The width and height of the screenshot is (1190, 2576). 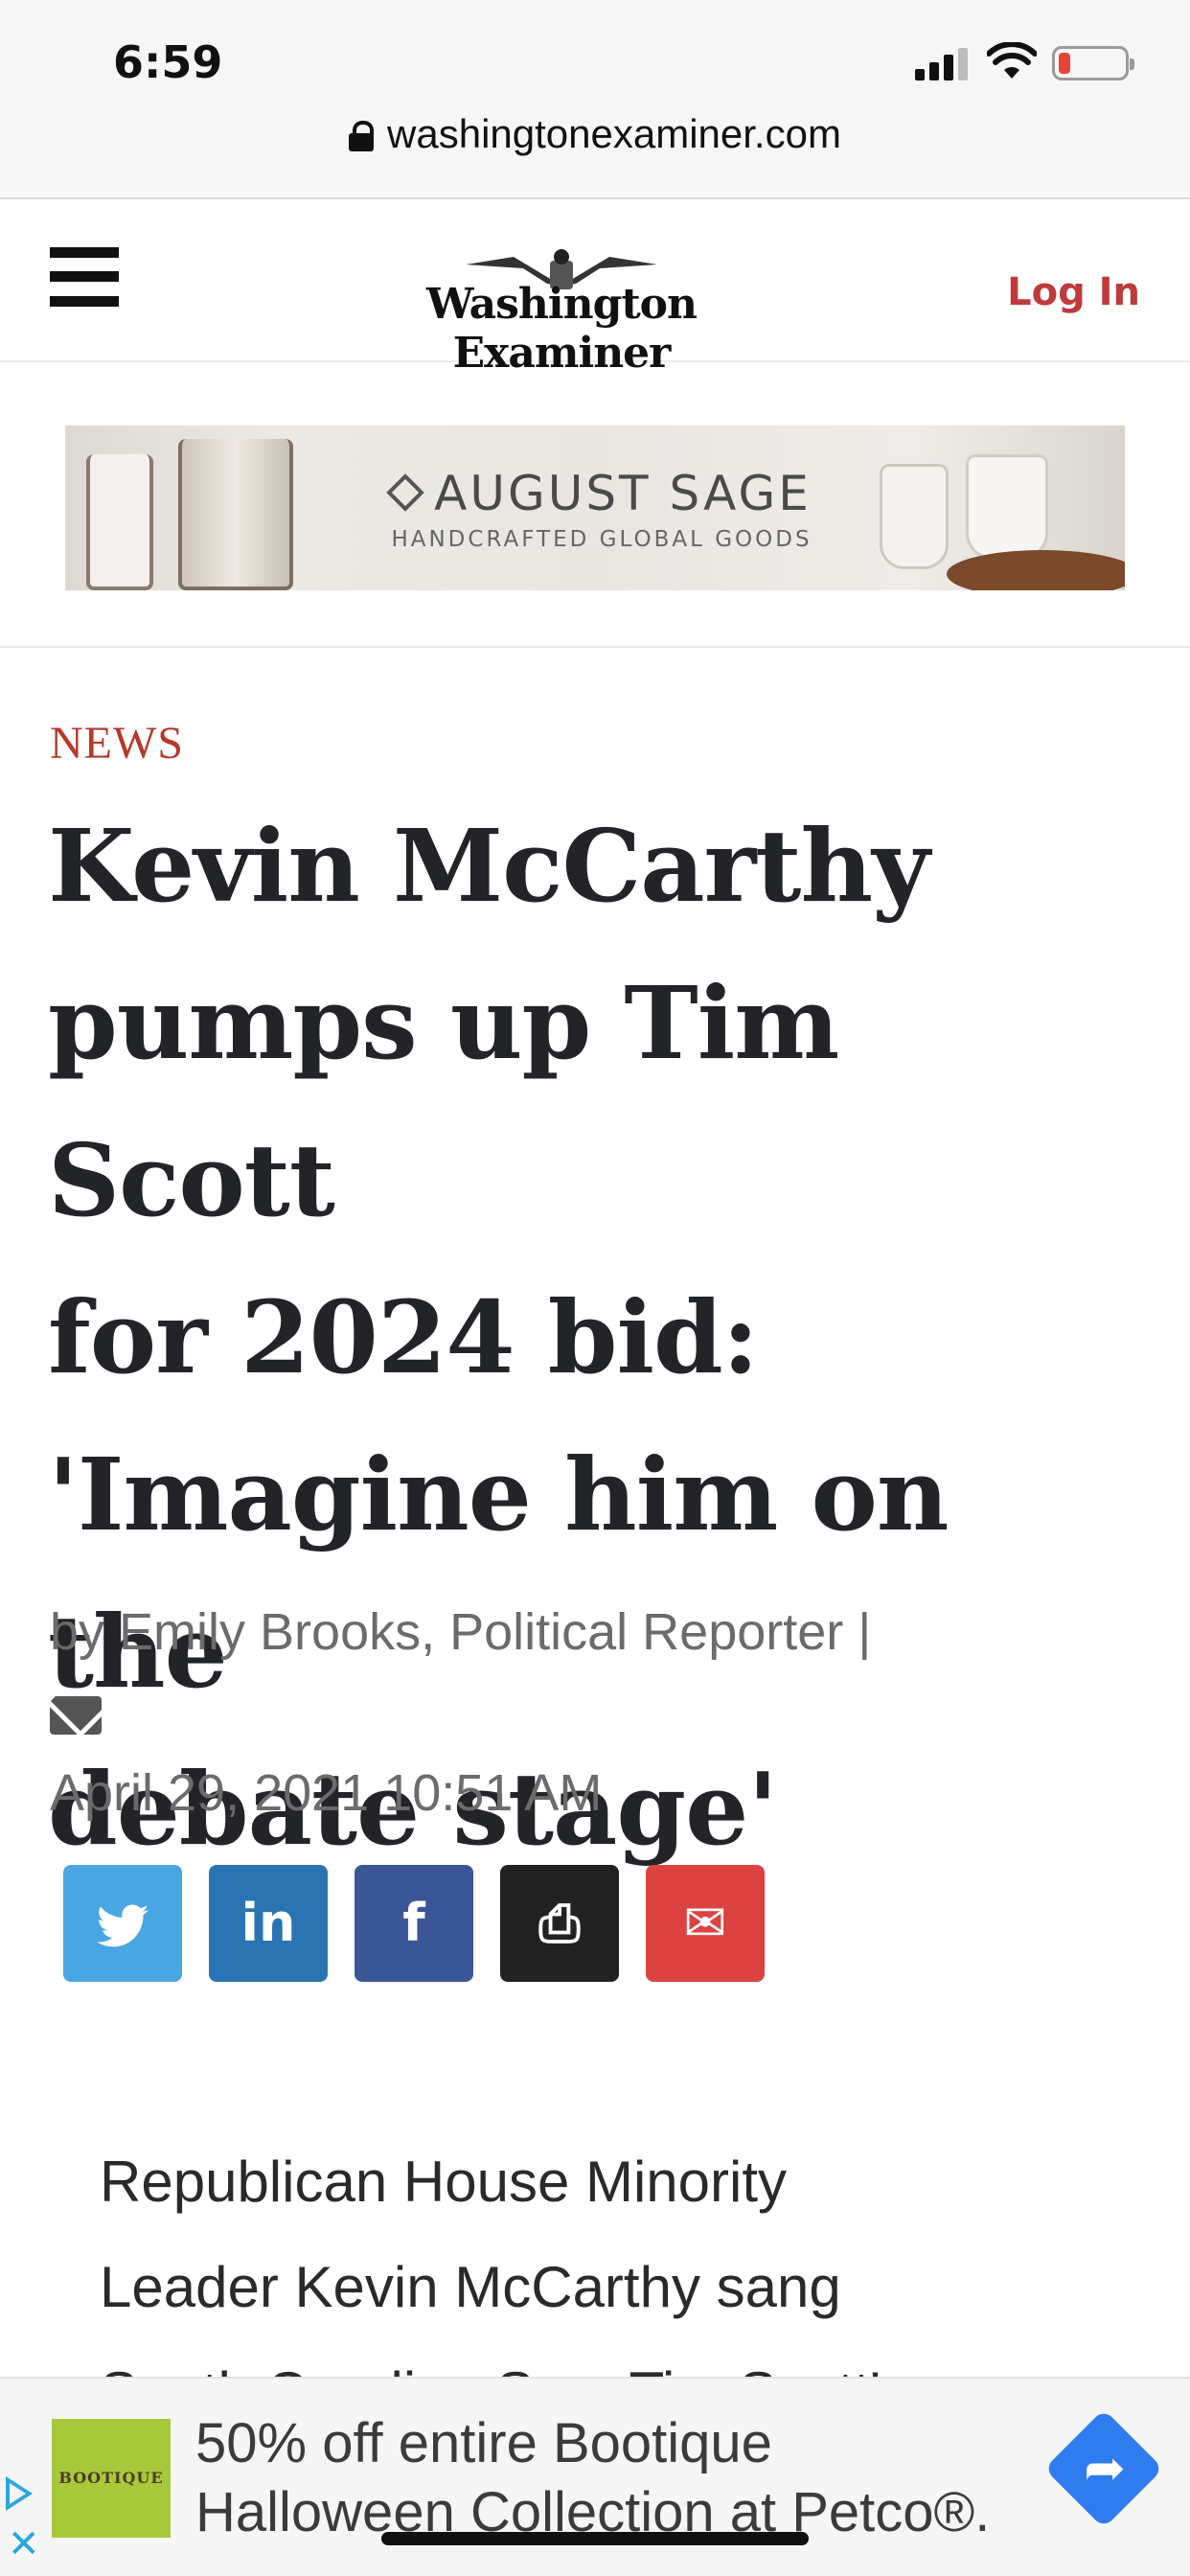 I want to click on body-line: Leader Kevin McCarthy sang, so click(x=471, y=2287).